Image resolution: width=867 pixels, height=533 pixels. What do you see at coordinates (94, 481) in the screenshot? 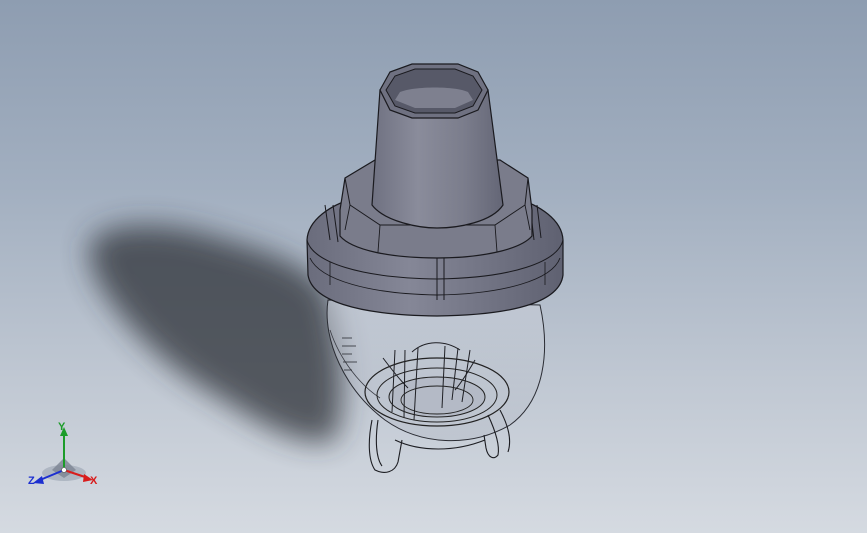
I see `triad-x-label: X` at bounding box center [94, 481].